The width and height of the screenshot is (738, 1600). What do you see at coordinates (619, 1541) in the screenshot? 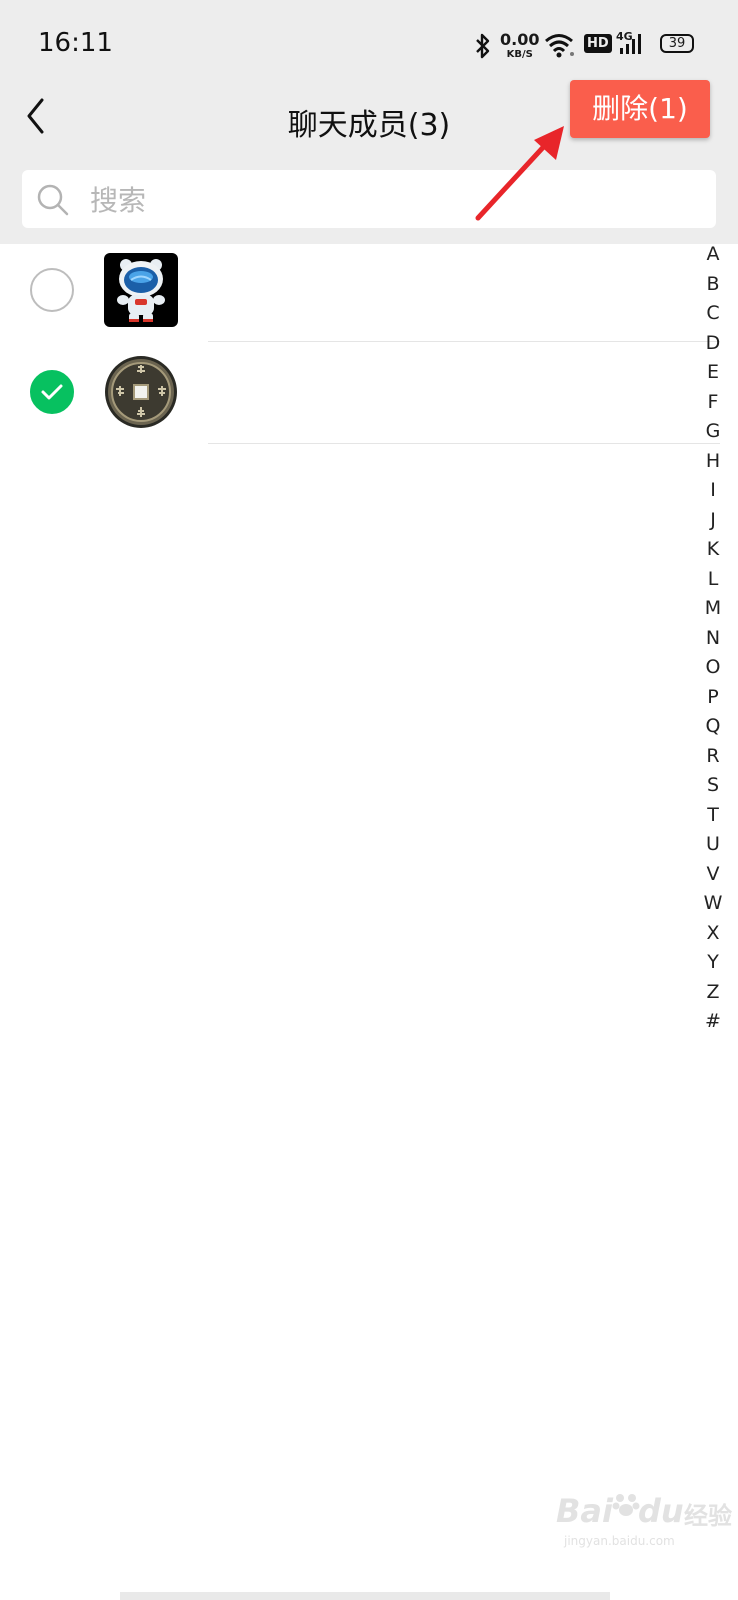
I see `watermark-url: jingyan.baidu.com` at bounding box center [619, 1541].